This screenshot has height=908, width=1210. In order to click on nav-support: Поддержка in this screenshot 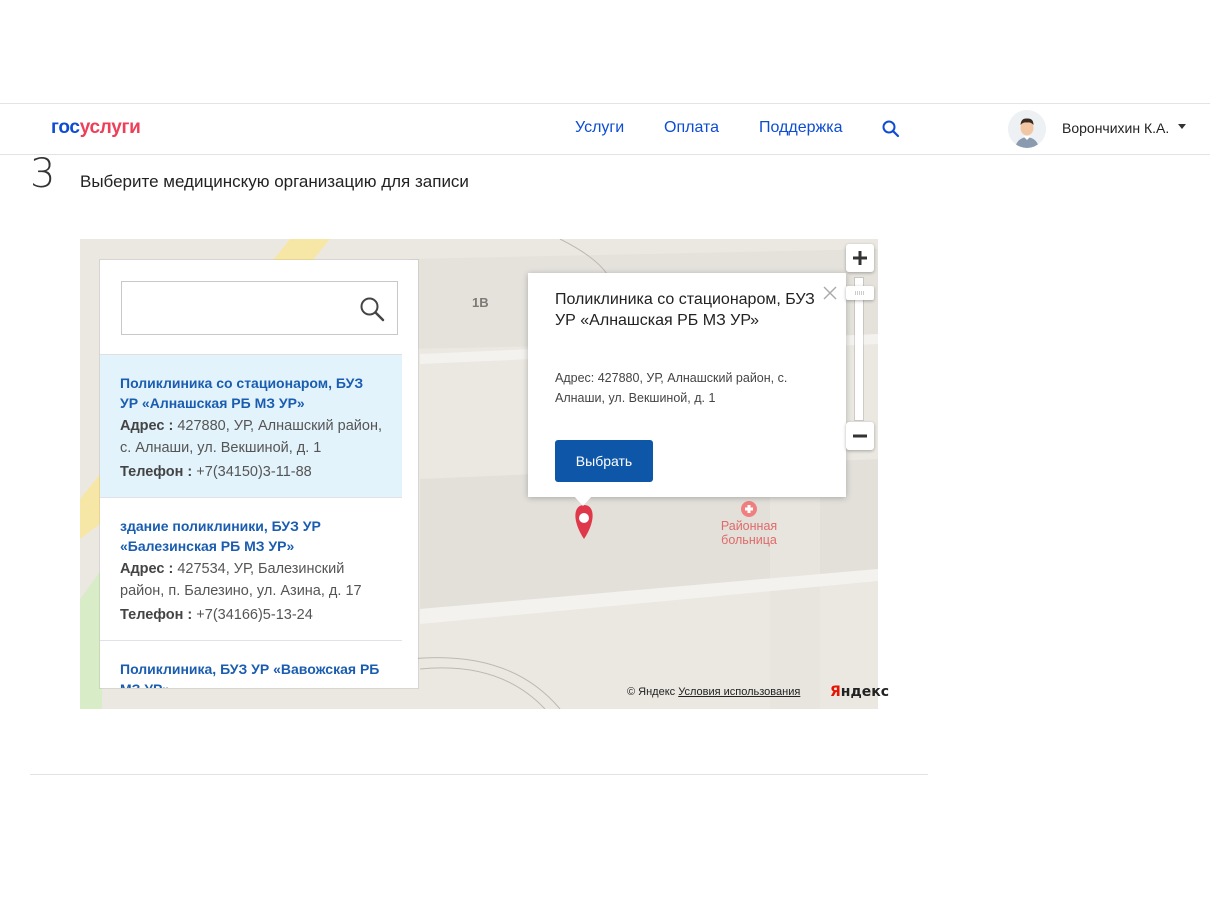, I will do `click(800, 128)`.